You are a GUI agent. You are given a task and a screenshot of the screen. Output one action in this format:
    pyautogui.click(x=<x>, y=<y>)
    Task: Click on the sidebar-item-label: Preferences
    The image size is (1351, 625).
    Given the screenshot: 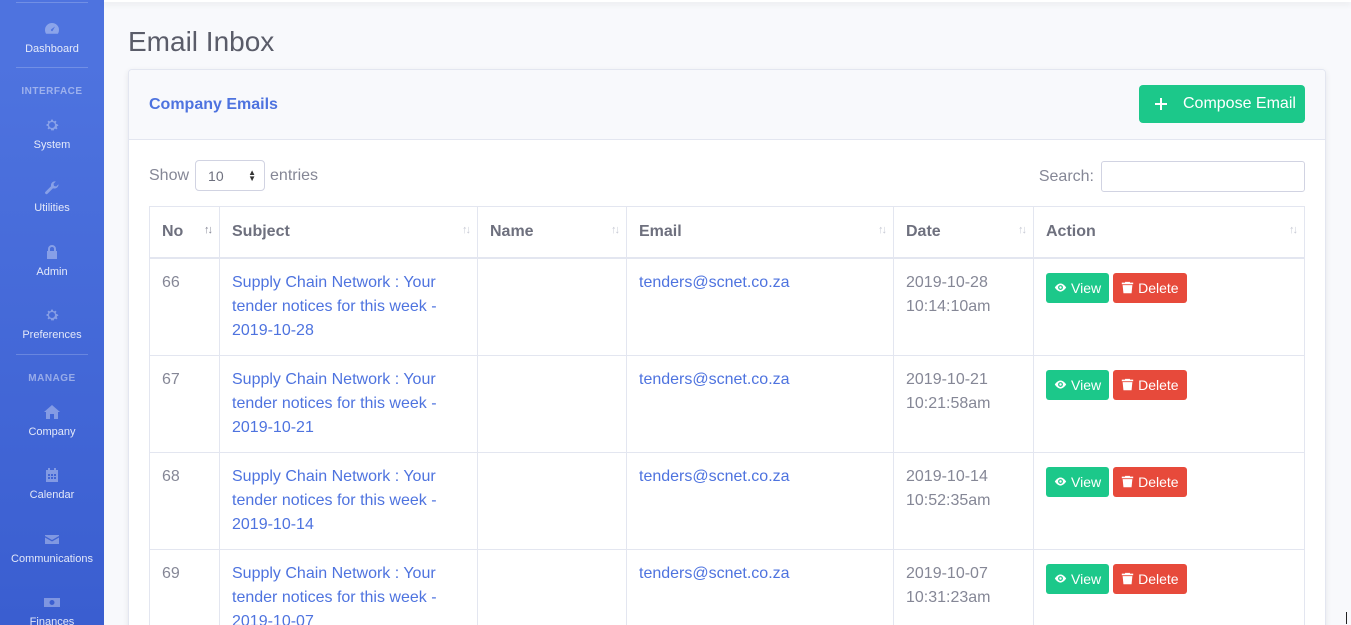 What is the action you would take?
    pyautogui.click(x=52, y=335)
    